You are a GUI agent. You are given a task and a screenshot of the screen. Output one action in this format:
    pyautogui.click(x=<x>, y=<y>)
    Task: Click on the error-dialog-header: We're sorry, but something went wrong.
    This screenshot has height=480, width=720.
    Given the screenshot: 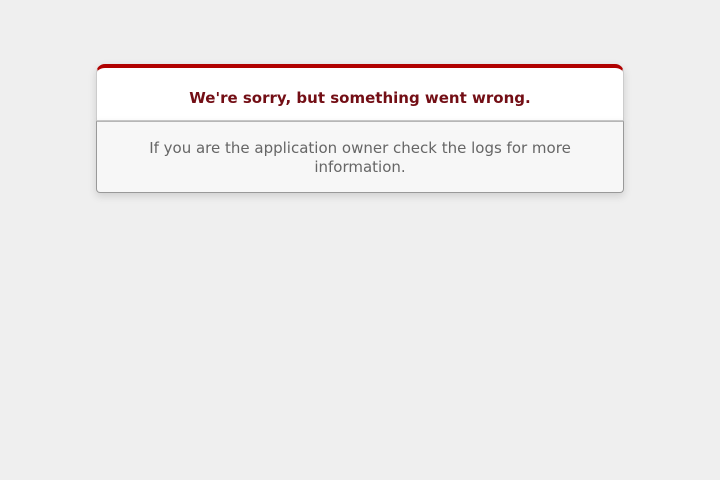 What is the action you would take?
    pyautogui.click(x=360, y=92)
    